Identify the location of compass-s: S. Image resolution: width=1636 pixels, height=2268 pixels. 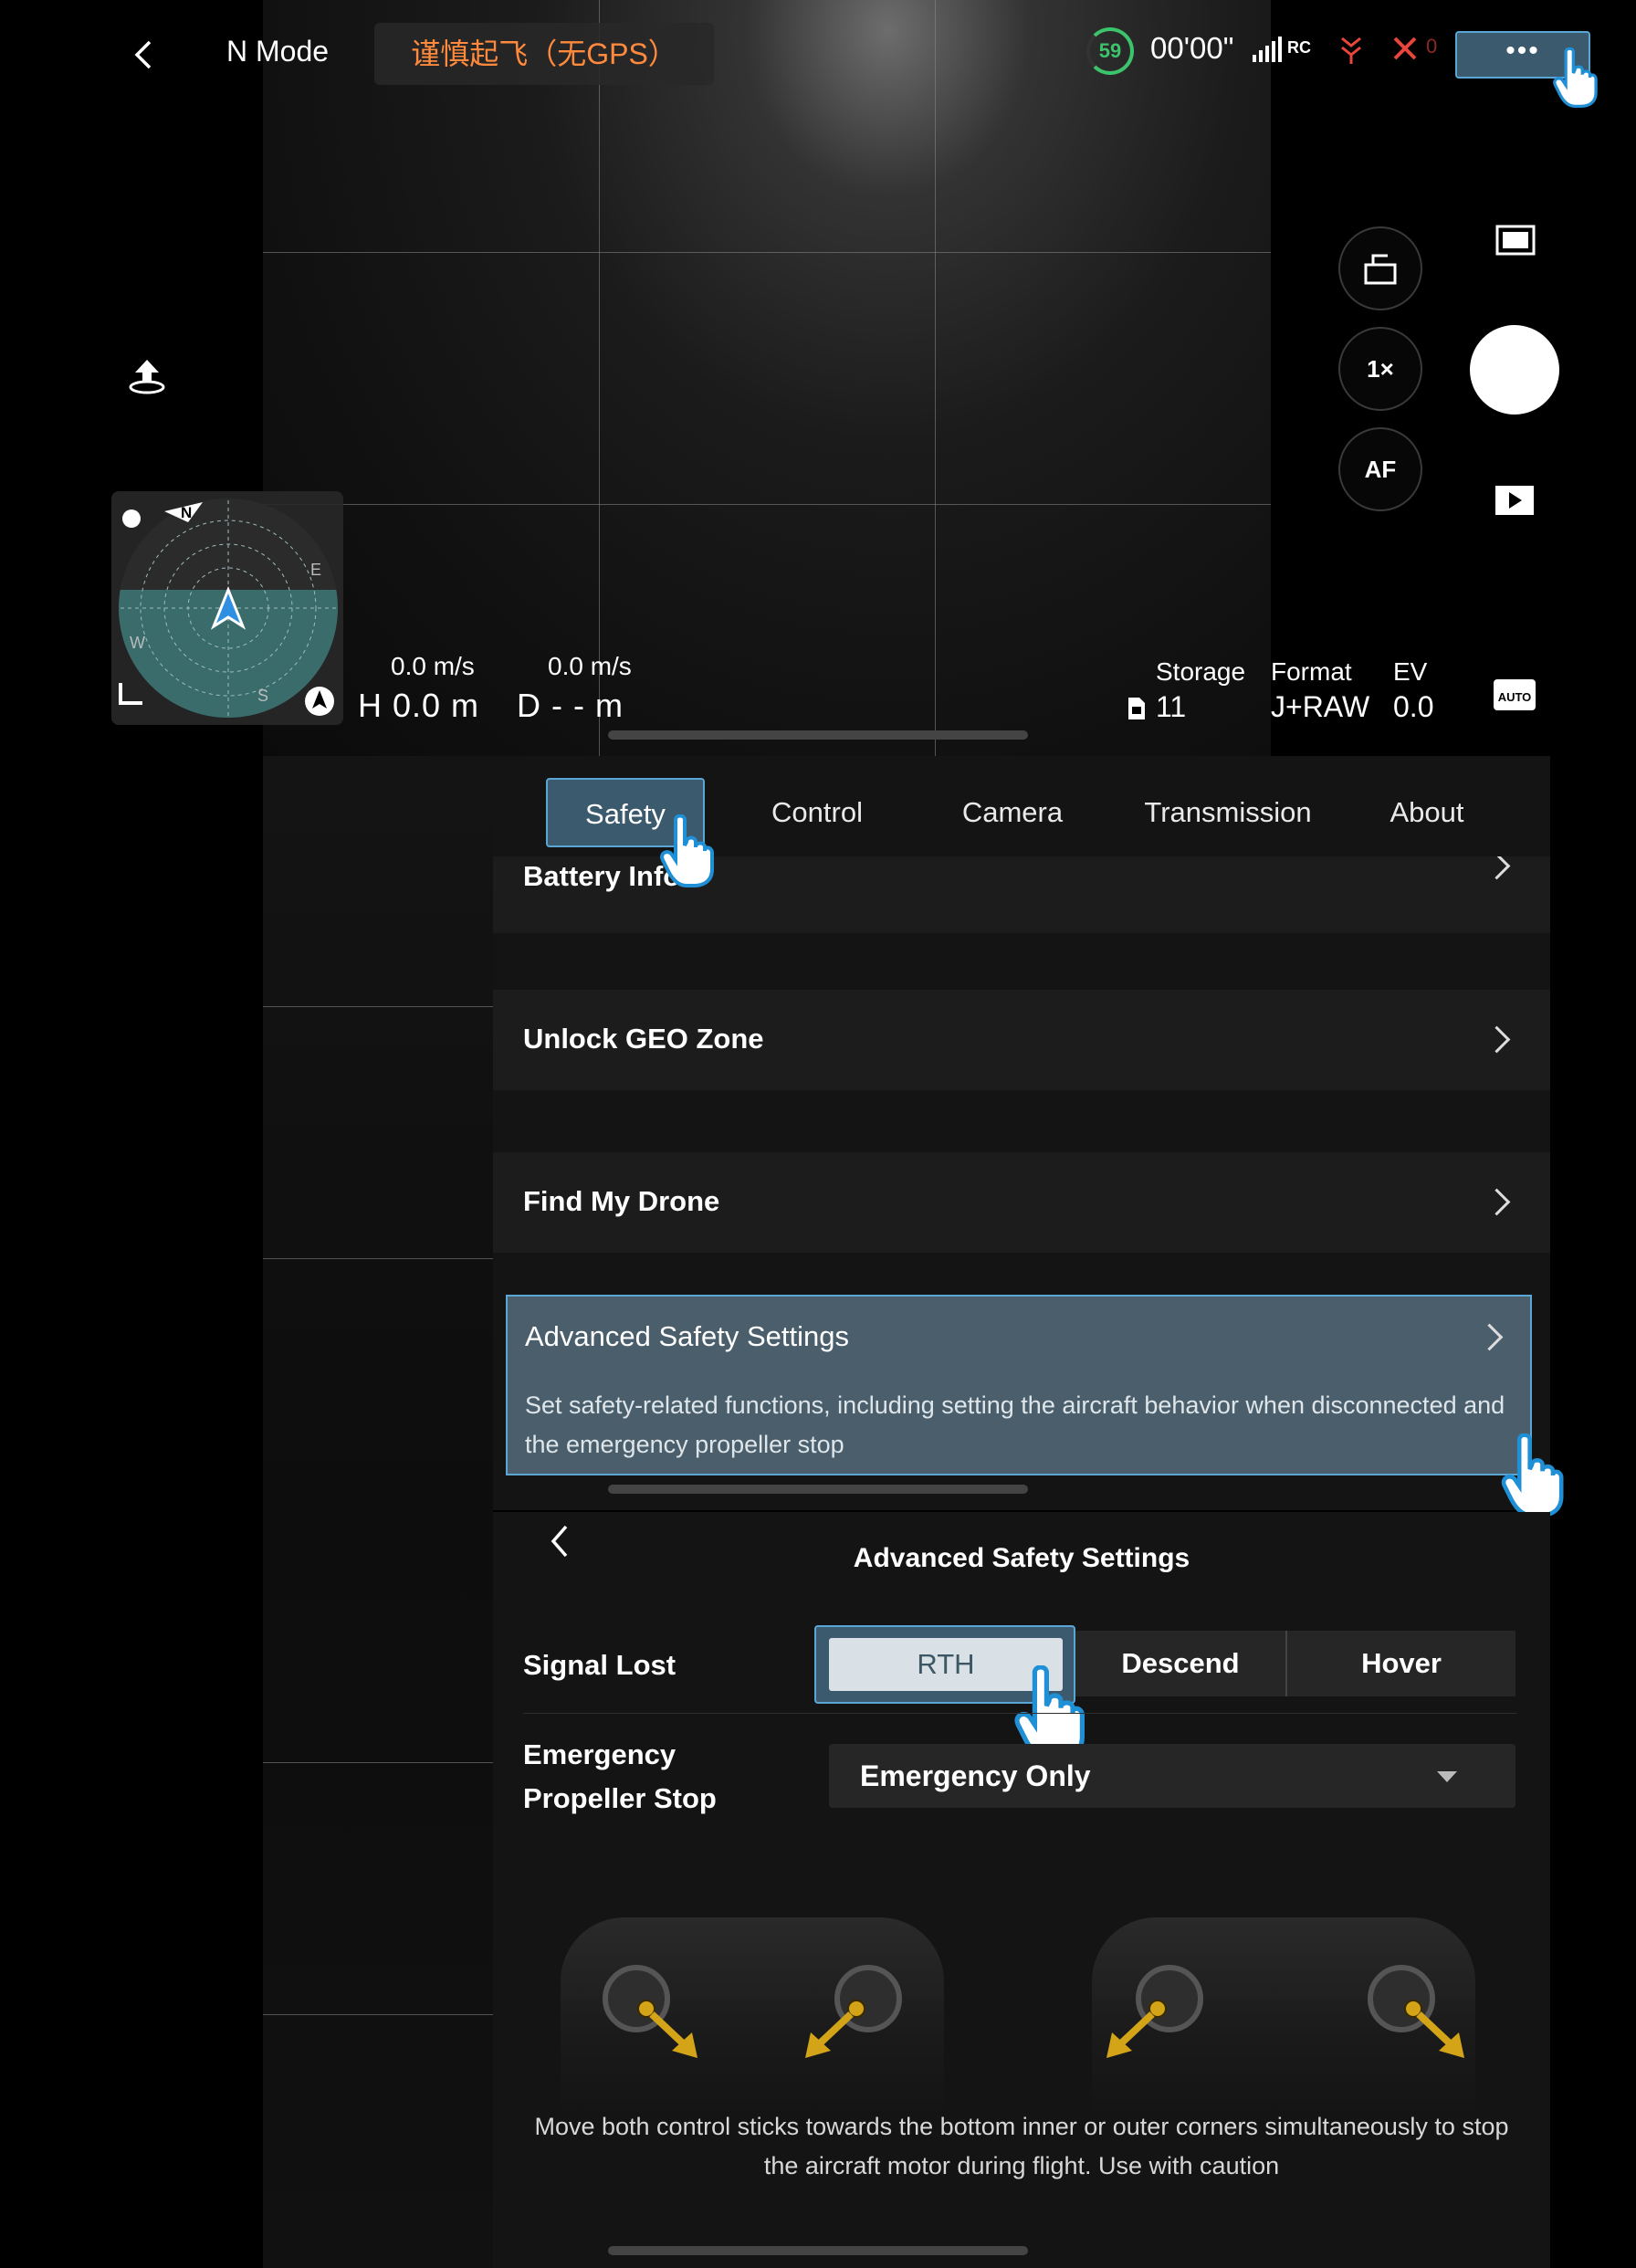
(263, 696).